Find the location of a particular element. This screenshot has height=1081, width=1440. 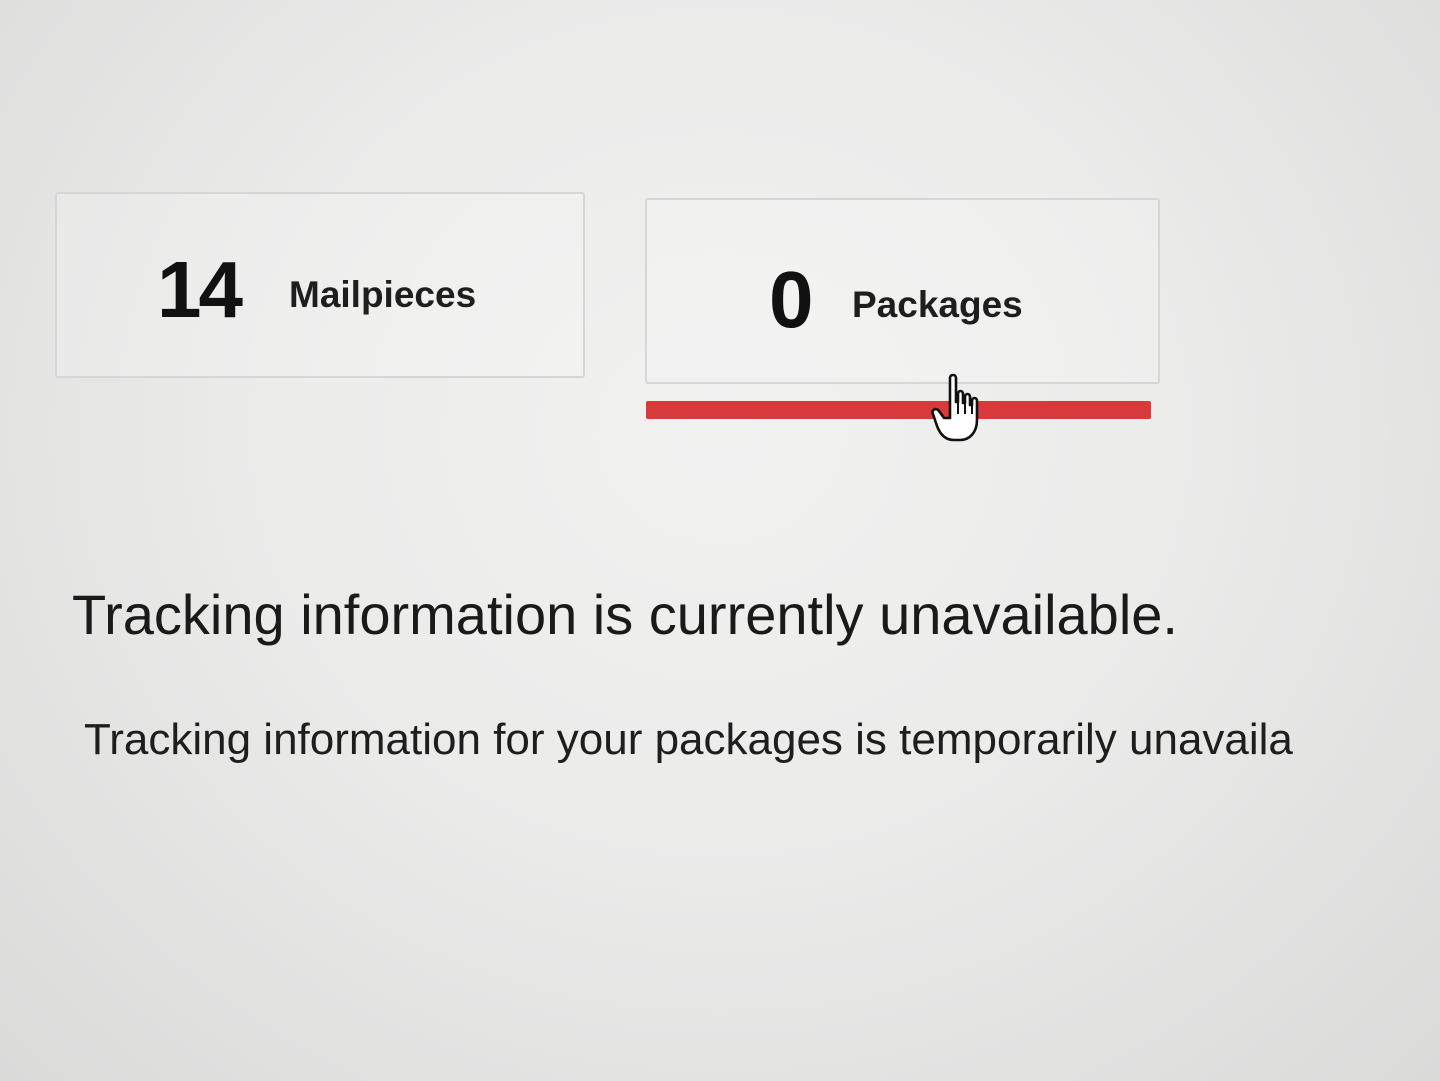

hand-pointer-icon is located at coordinates (955, 407).